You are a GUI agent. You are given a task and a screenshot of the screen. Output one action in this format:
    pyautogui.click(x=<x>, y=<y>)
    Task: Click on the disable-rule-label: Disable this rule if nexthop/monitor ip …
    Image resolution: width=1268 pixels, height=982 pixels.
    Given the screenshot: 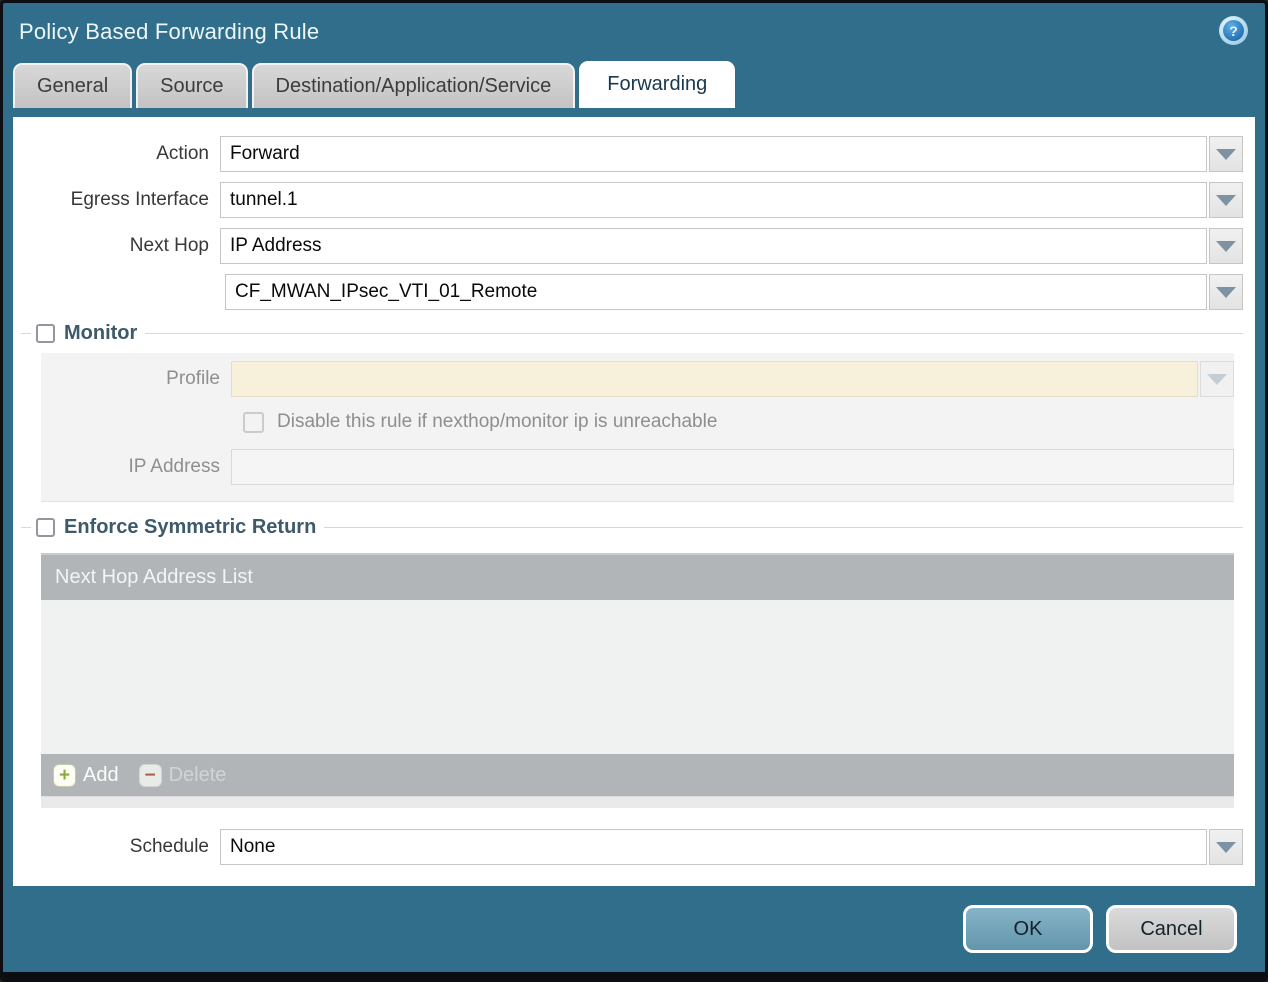 What is the action you would take?
    pyautogui.click(x=497, y=421)
    